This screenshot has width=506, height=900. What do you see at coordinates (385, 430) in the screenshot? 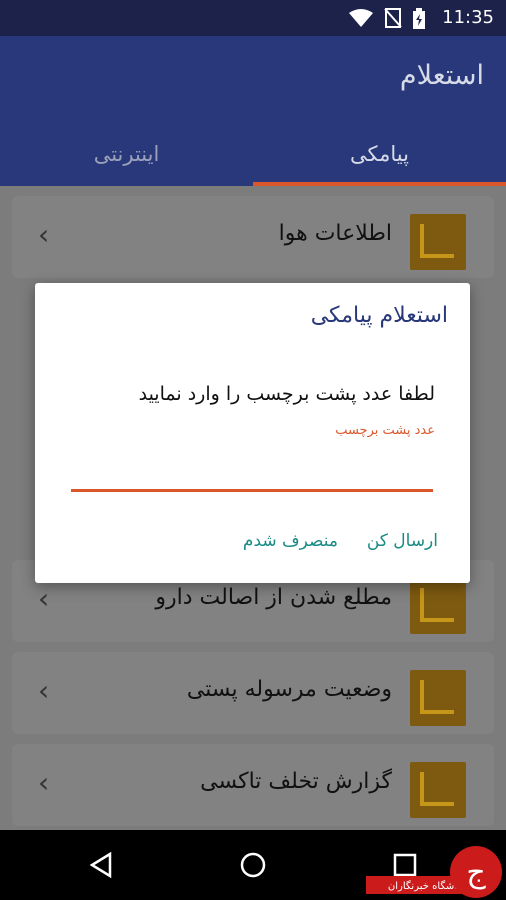
I see `field-hint: عدد پشت برچسب` at bounding box center [385, 430].